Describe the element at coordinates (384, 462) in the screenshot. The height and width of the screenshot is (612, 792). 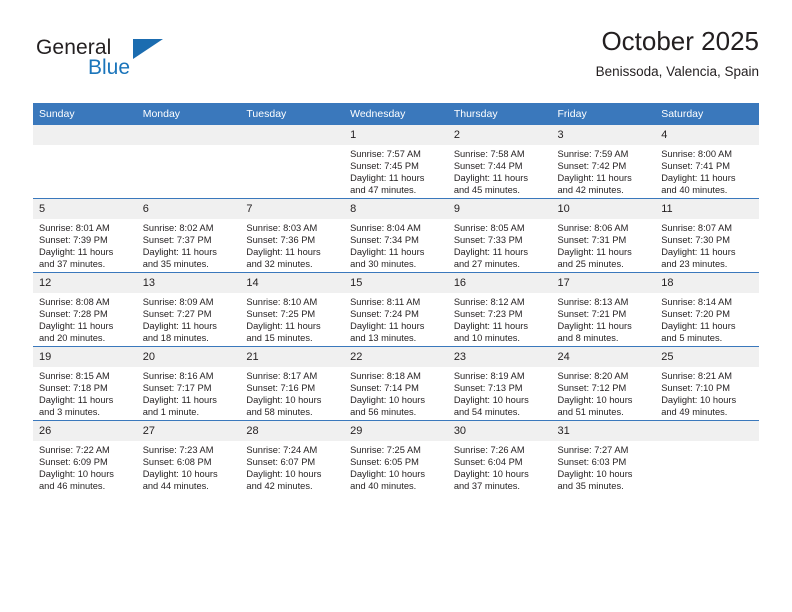
I see `day-detail-line: Sunset: 6:05 PM` at that location.